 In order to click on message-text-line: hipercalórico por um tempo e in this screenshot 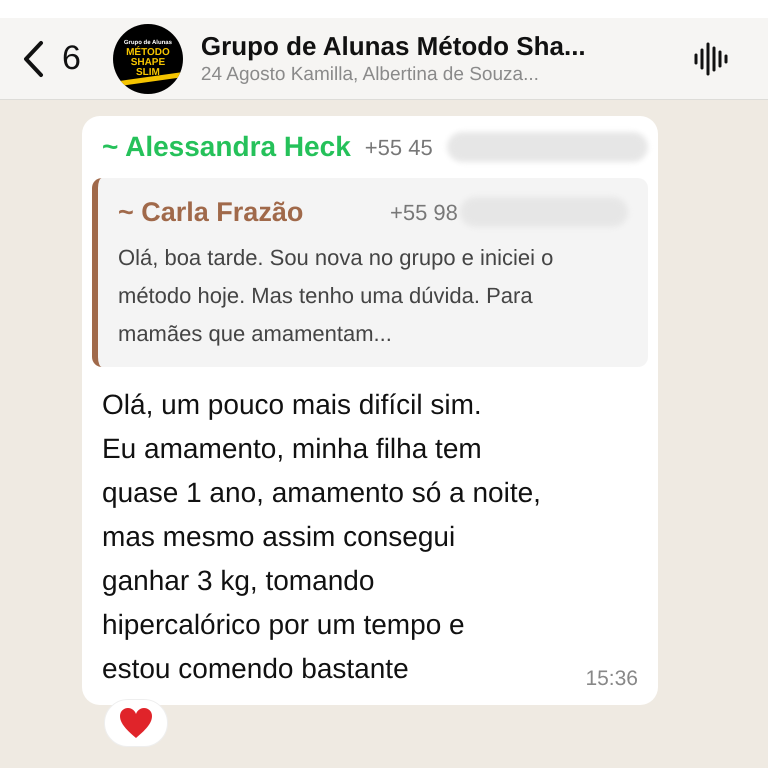, I will do `click(283, 625)`.